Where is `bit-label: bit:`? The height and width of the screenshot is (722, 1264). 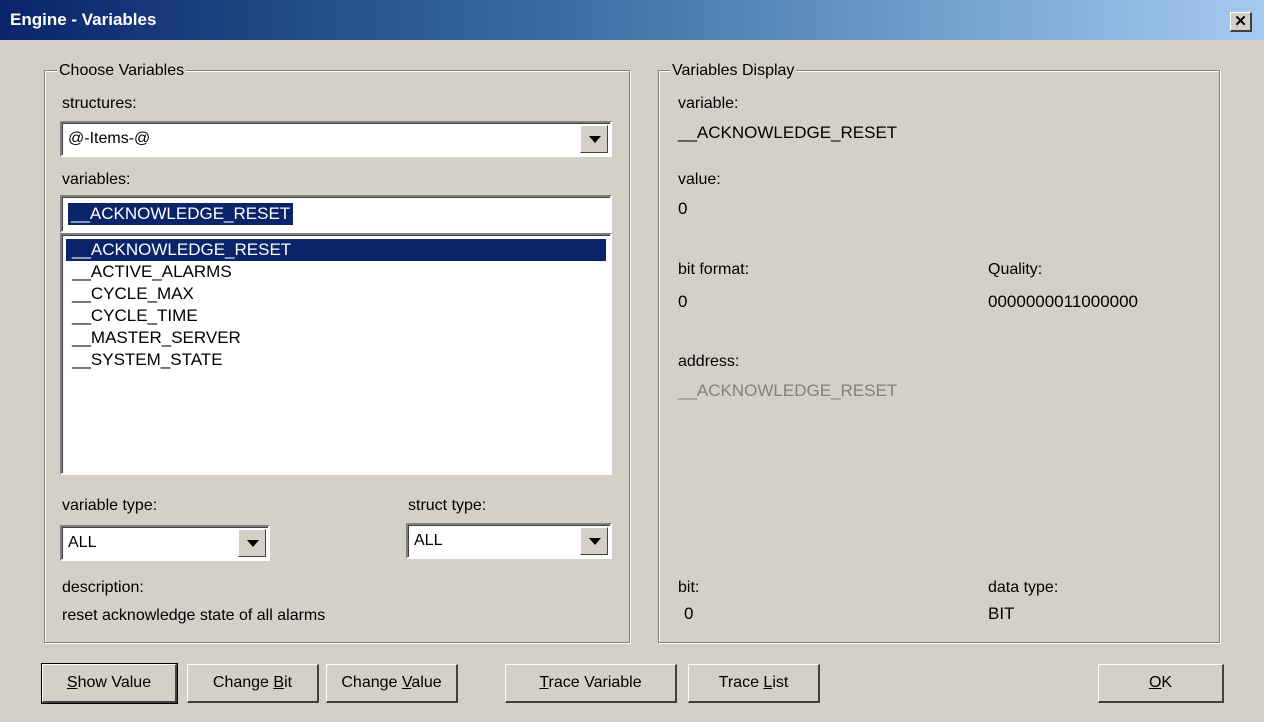
bit-label: bit: is located at coordinates (689, 587).